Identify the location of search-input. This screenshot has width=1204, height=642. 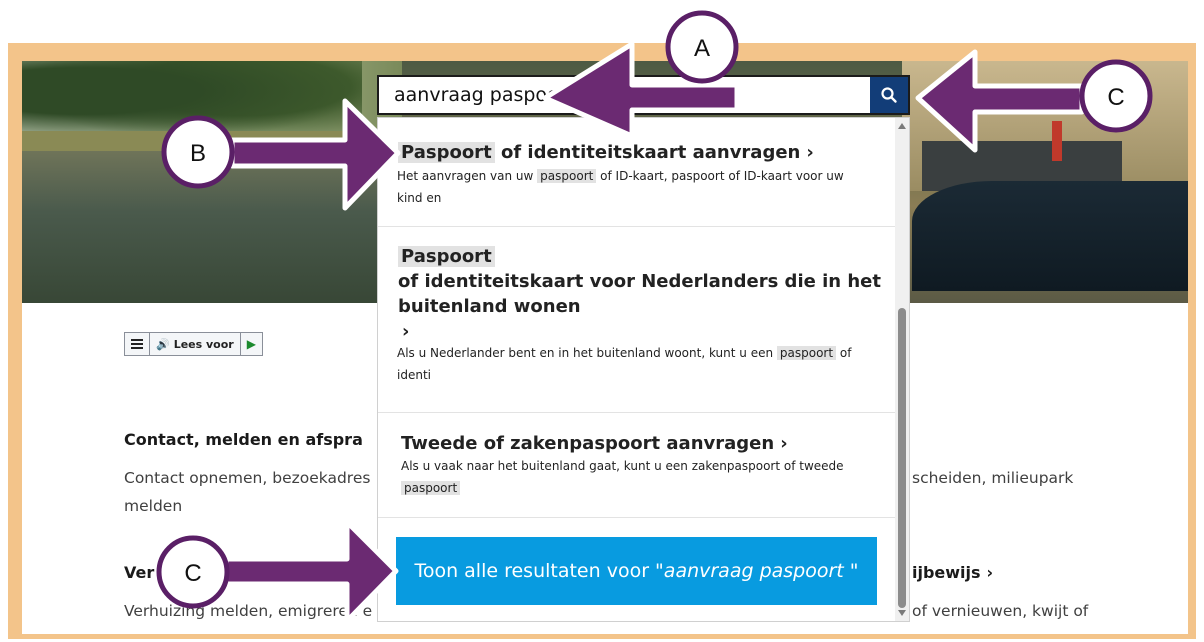
(626, 95).